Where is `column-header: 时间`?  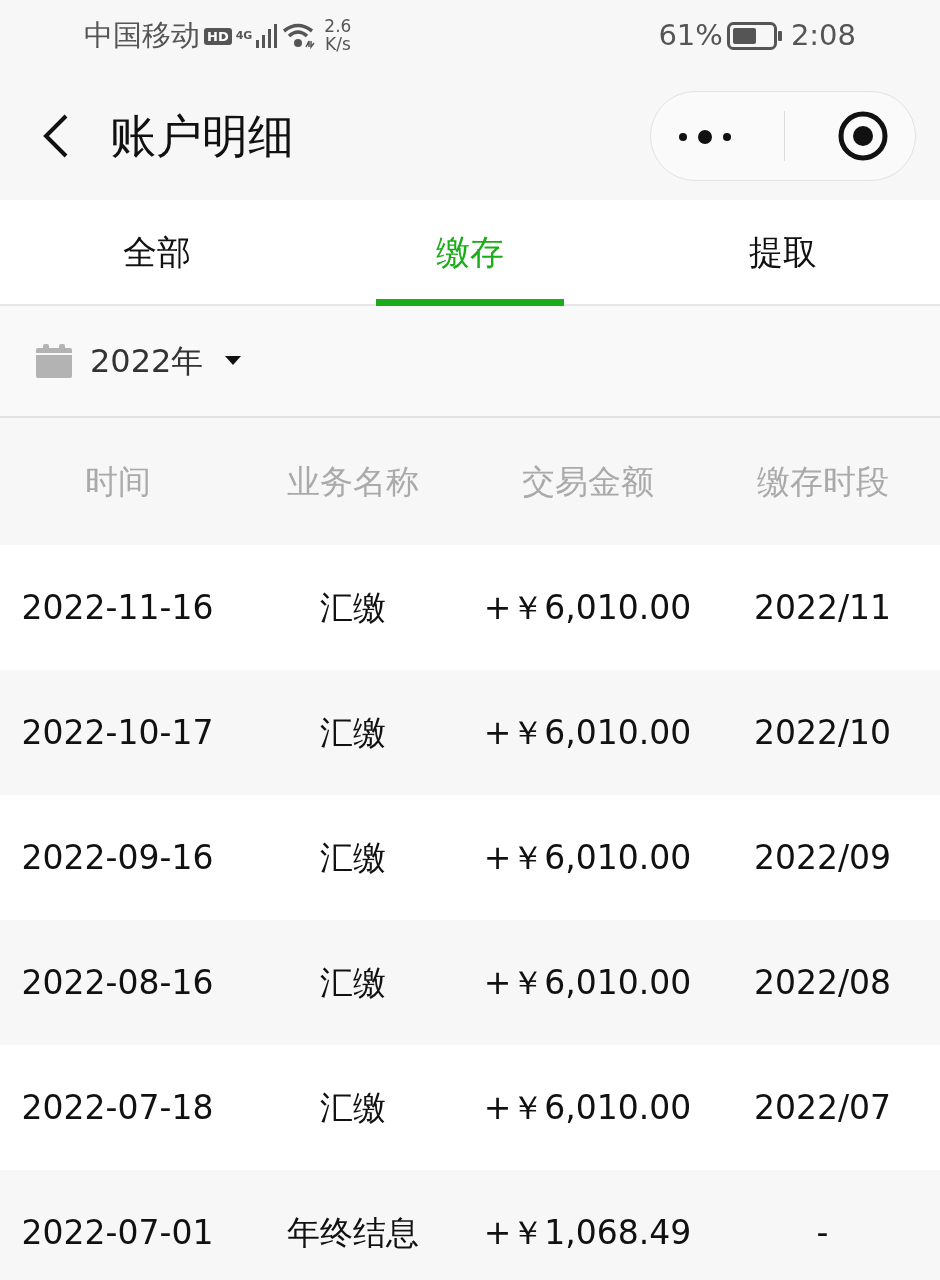 column-header: 时间 is located at coordinates (117, 481).